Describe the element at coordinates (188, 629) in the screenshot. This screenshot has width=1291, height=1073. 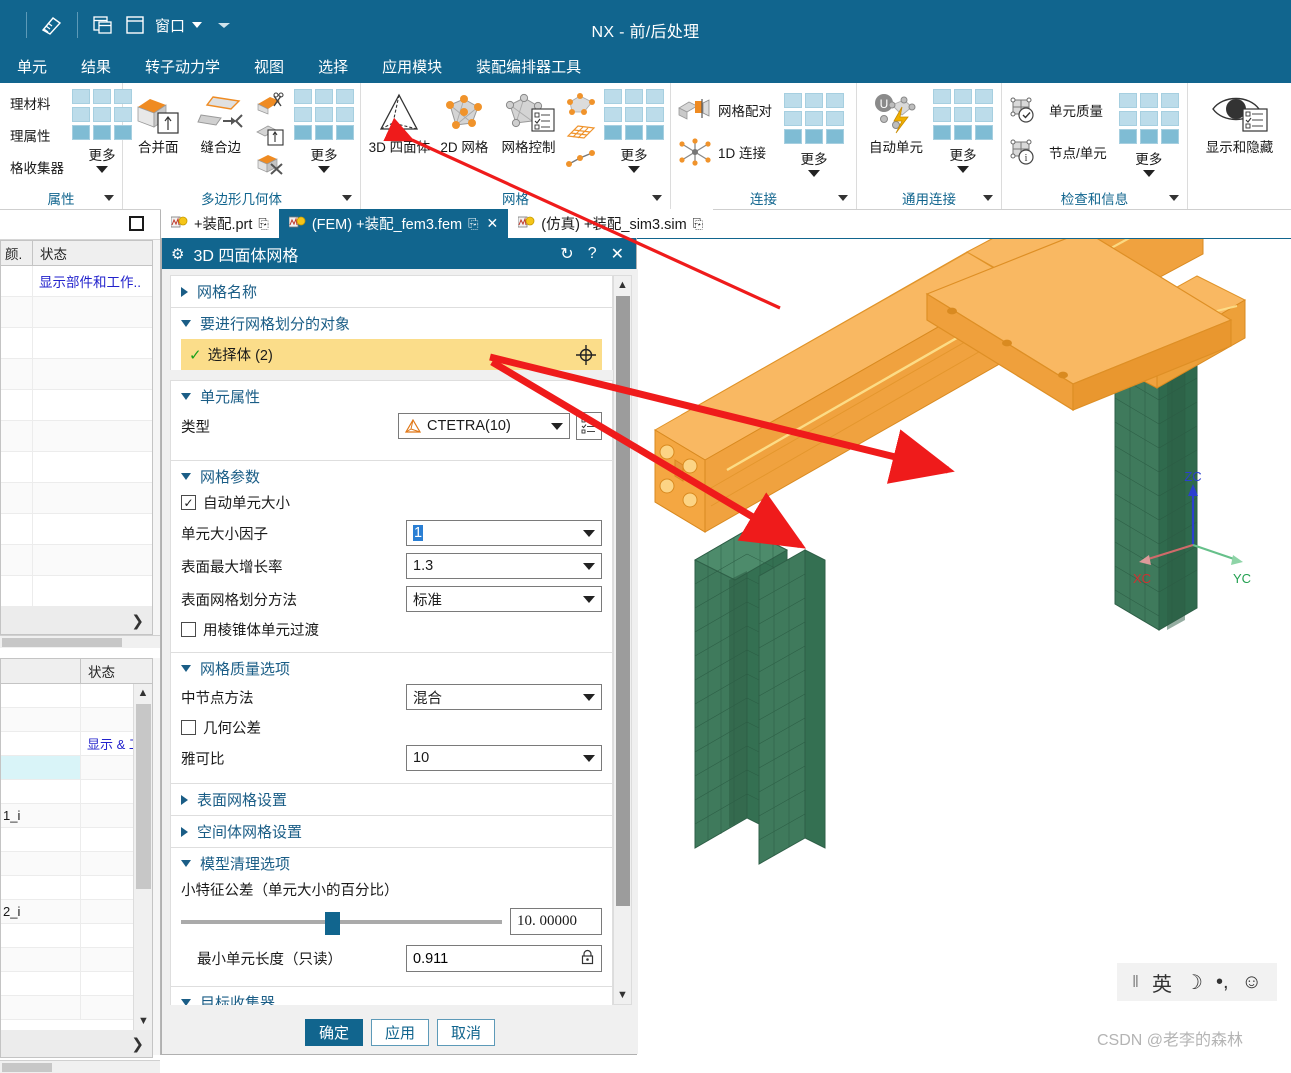
I see `pyramid-transition-checkbox` at that location.